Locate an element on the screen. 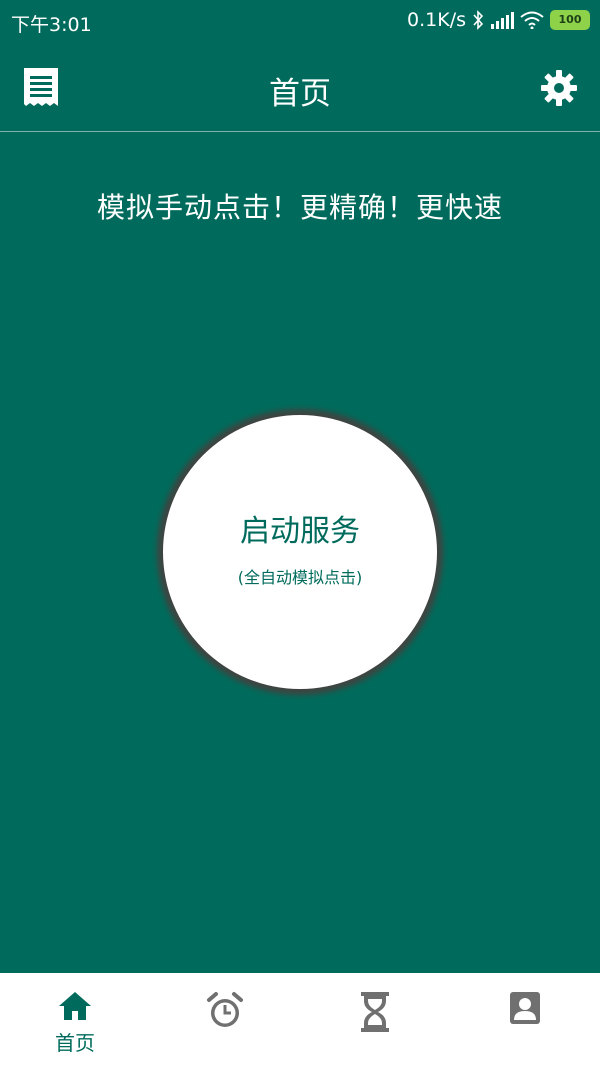 The width and height of the screenshot is (600, 1067). hourglass-icon is located at coordinates (375, 1012).